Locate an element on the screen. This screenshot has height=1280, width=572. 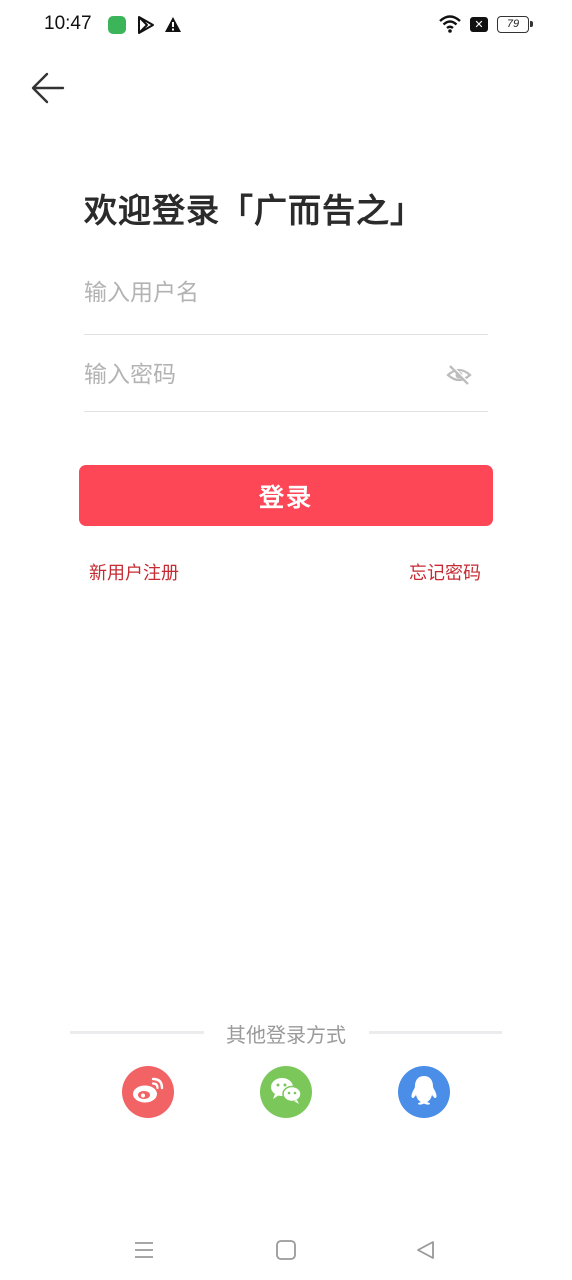
weibo-icon is located at coordinates (148, 1092).